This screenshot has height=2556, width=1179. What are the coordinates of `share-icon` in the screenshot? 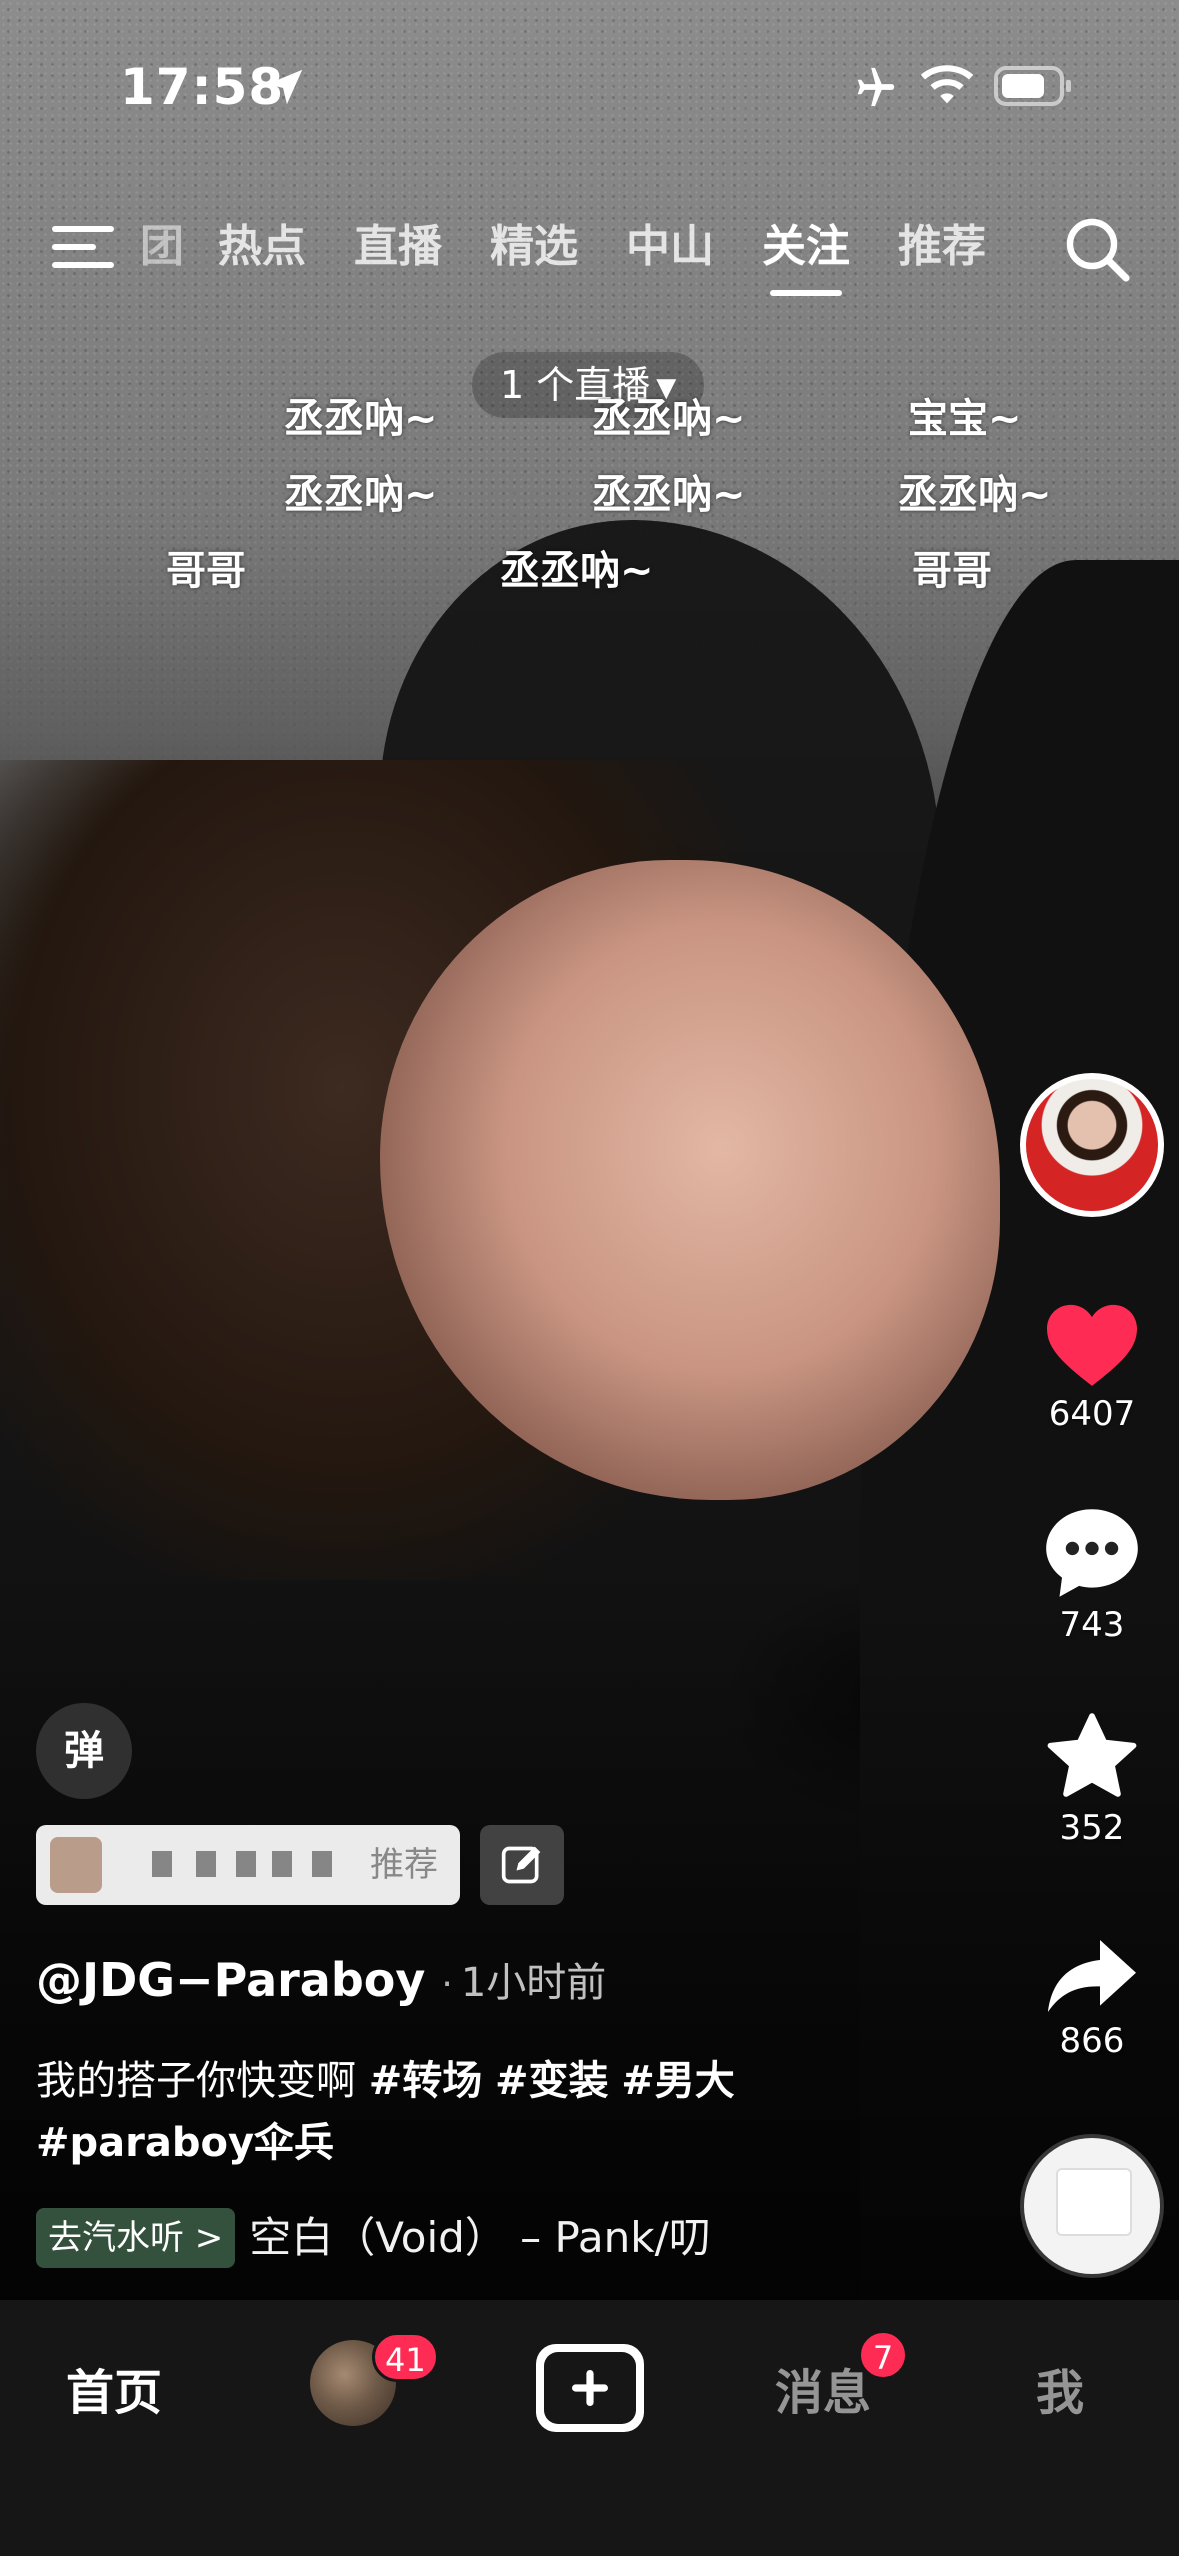 It's located at (1092, 1976).